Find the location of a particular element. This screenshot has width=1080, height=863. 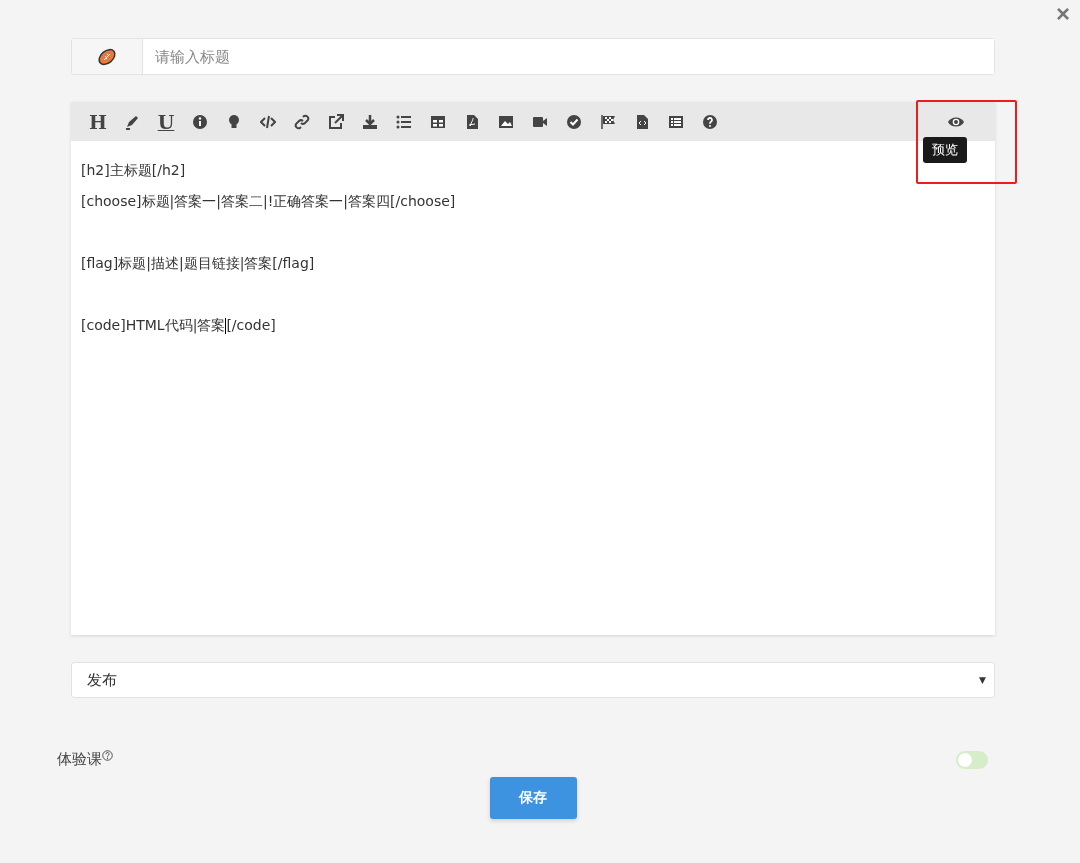

toggle-switch is located at coordinates (972, 759).